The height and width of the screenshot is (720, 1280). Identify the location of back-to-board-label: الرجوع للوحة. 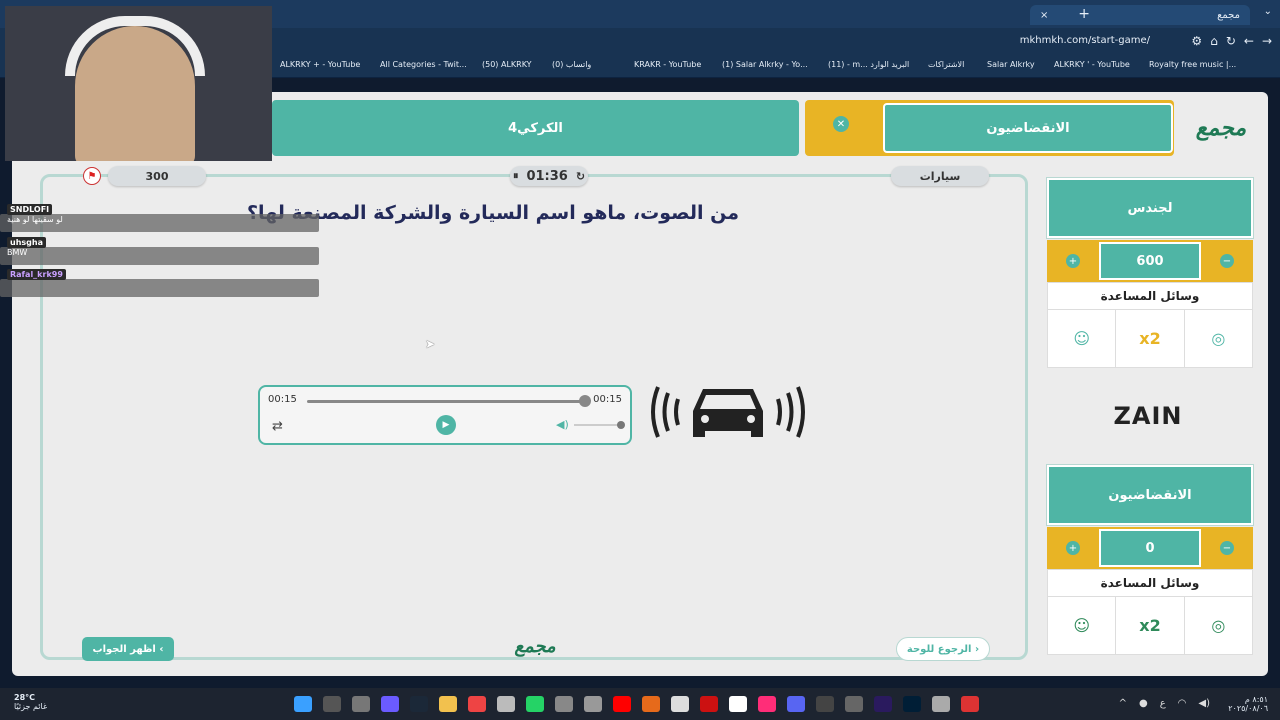
(939, 649).